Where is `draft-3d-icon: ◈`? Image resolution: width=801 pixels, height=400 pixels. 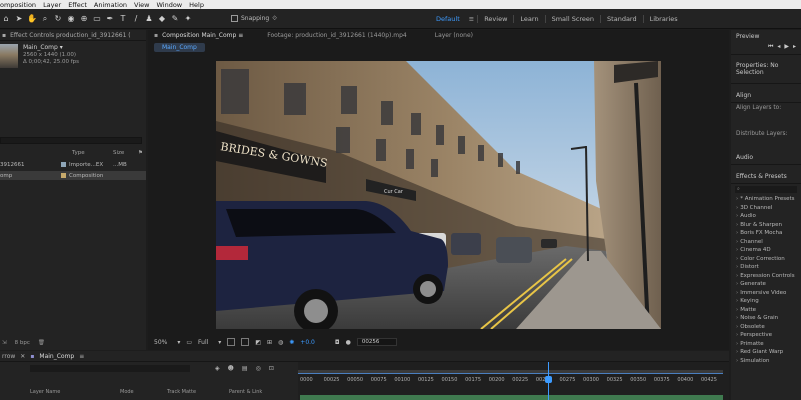
draft-3d-icon: ◈ is located at coordinates (217, 368).